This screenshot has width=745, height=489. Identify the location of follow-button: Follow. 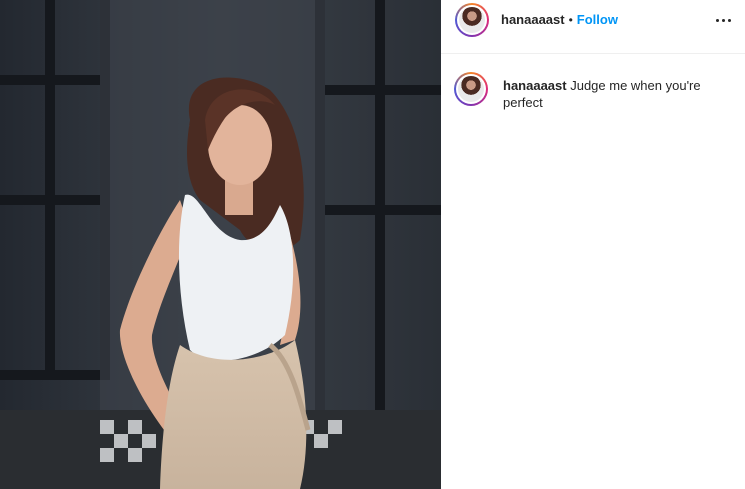
(597, 19).